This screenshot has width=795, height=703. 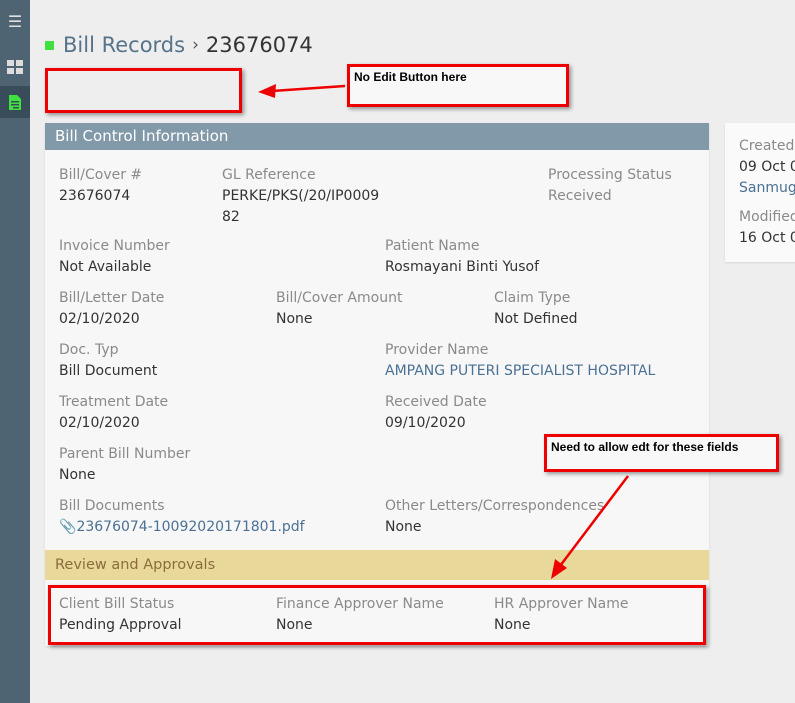 I want to click on label: Other Letters/Correspondences, so click(x=495, y=506).